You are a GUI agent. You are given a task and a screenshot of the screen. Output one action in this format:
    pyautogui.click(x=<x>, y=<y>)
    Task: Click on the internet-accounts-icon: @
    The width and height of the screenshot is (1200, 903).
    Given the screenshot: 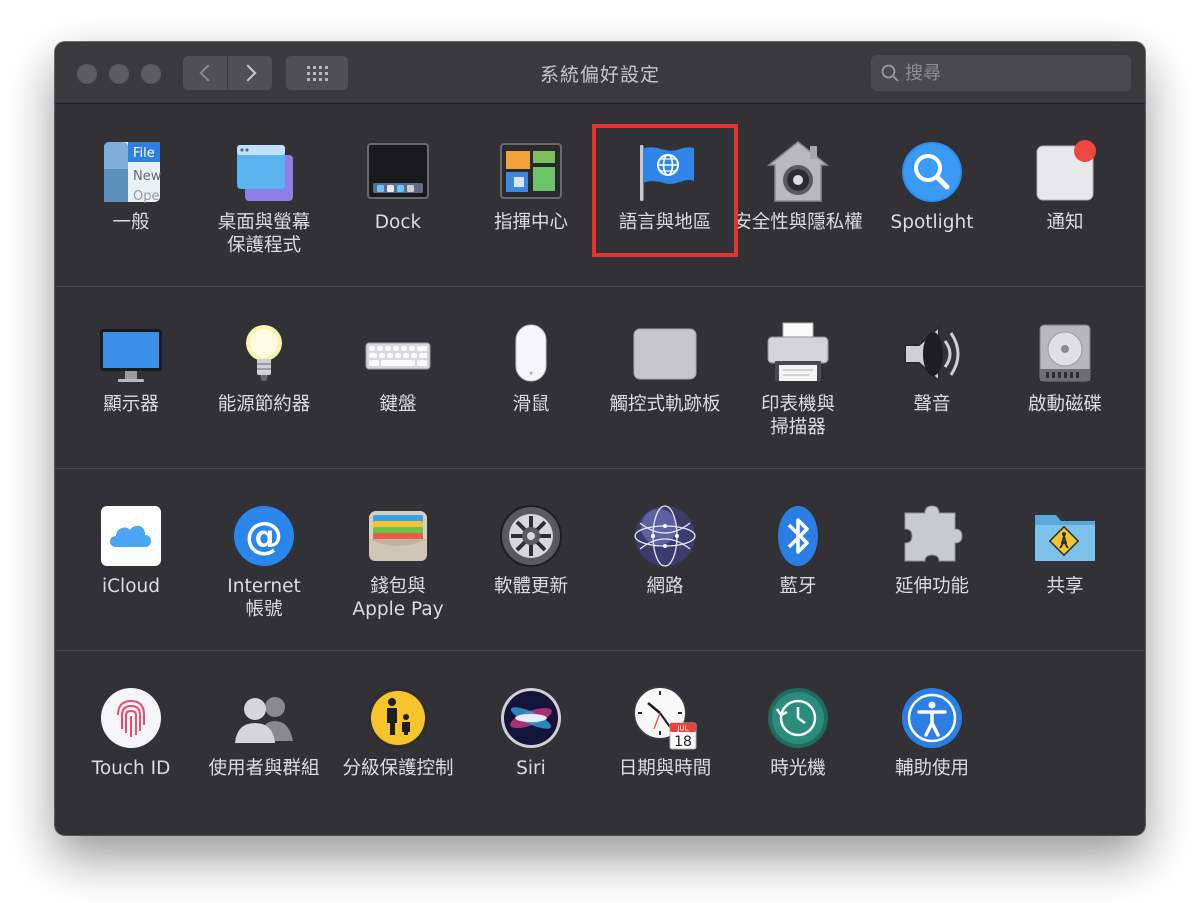 What is the action you would take?
    pyautogui.click(x=264, y=536)
    